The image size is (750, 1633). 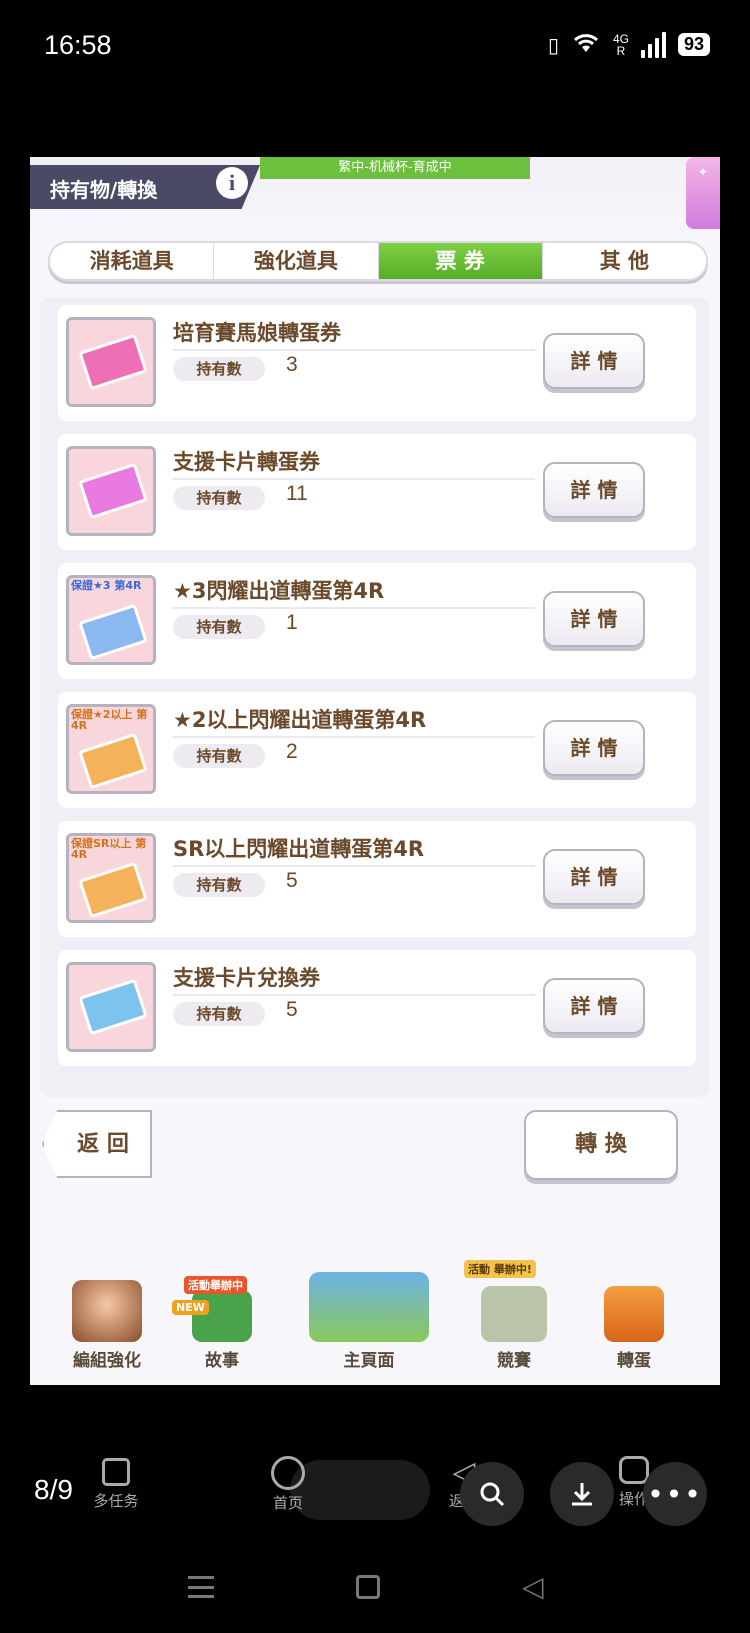 I want to click on vibrate-icon: ▯, so click(x=553, y=44).